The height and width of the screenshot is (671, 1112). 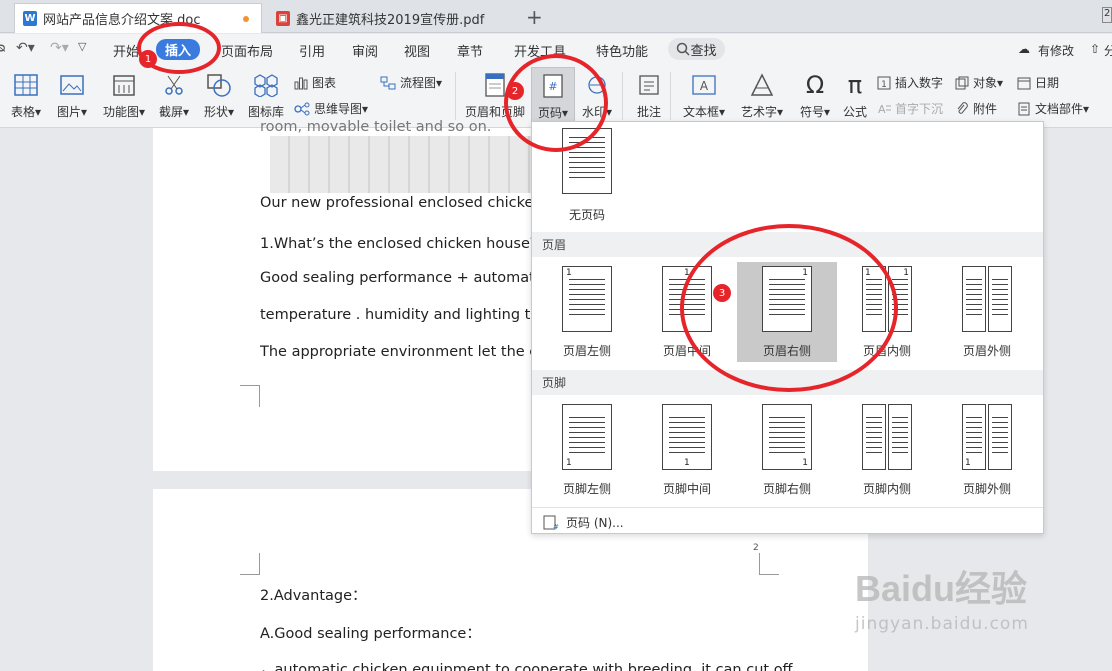 What do you see at coordinates (887, 312) in the screenshot?
I see `option-header-inside: 1 1 页眉内侧` at bounding box center [887, 312].